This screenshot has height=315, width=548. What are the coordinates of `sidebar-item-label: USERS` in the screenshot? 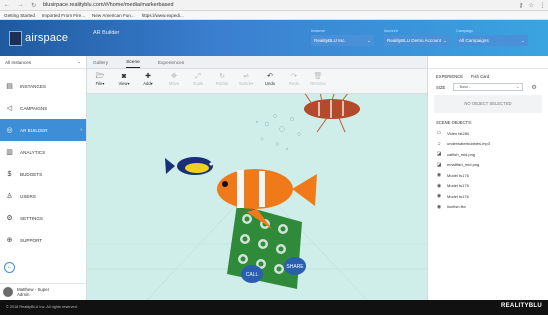 It's located at (28, 196).